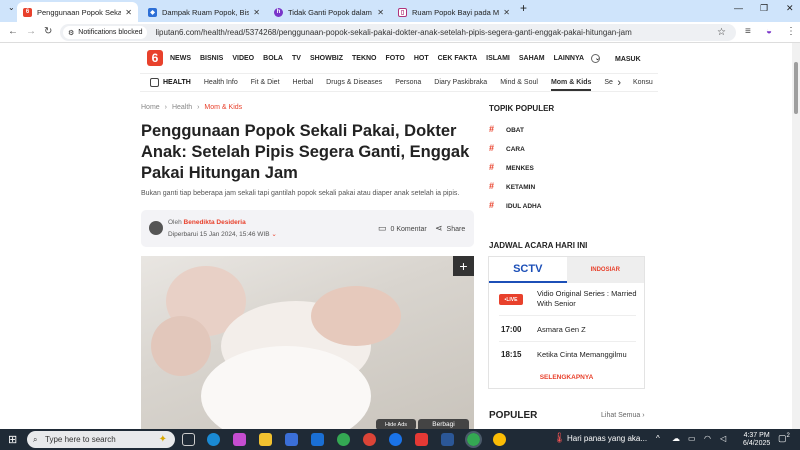  Describe the element at coordinates (291, 439) in the screenshot. I see `store-icon` at that location.